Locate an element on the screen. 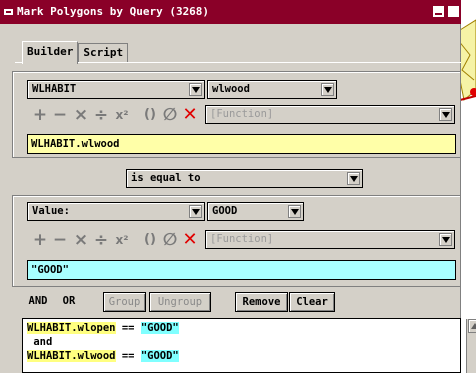  ungroup-button: Ungroup is located at coordinates (180, 302).